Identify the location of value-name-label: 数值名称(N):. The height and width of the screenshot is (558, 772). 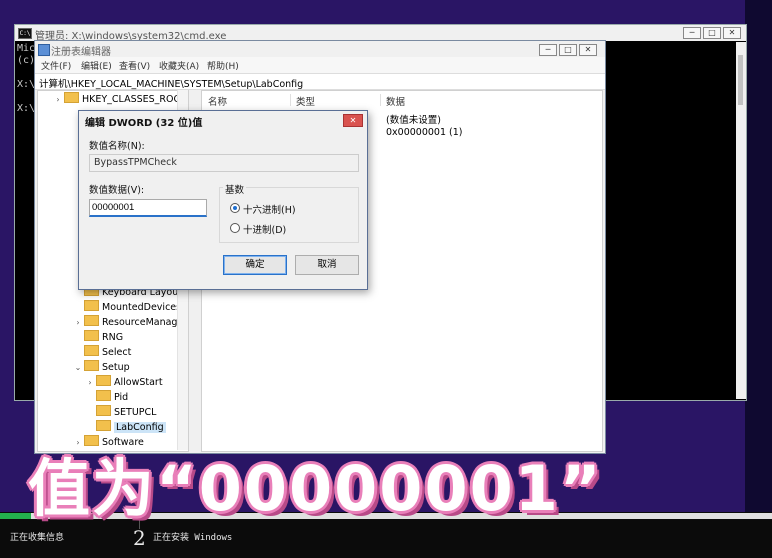
(117, 146).